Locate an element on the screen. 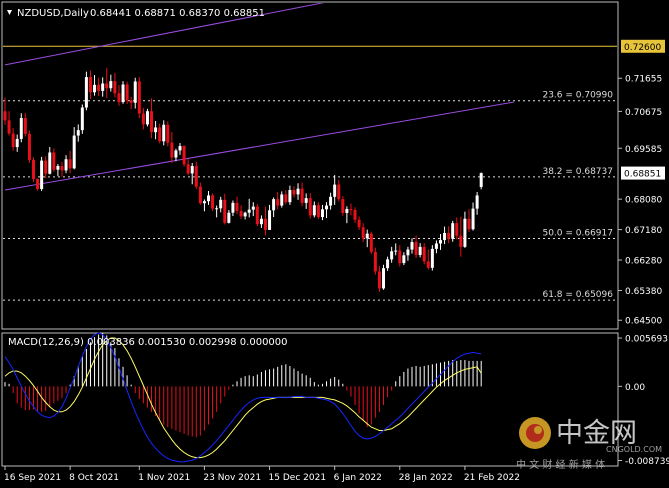 The height and width of the screenshot is (488, 669). watermark-site-text: CNGOLD.COM is located at coordinates (634, 449).